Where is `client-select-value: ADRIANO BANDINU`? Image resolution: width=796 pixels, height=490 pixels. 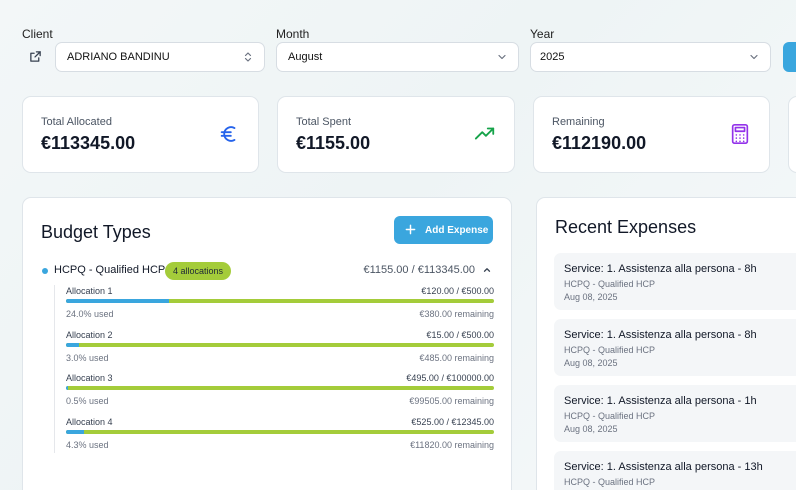 client-select-value: ADRIANO BANDINU is located at coordinates (118, 57).